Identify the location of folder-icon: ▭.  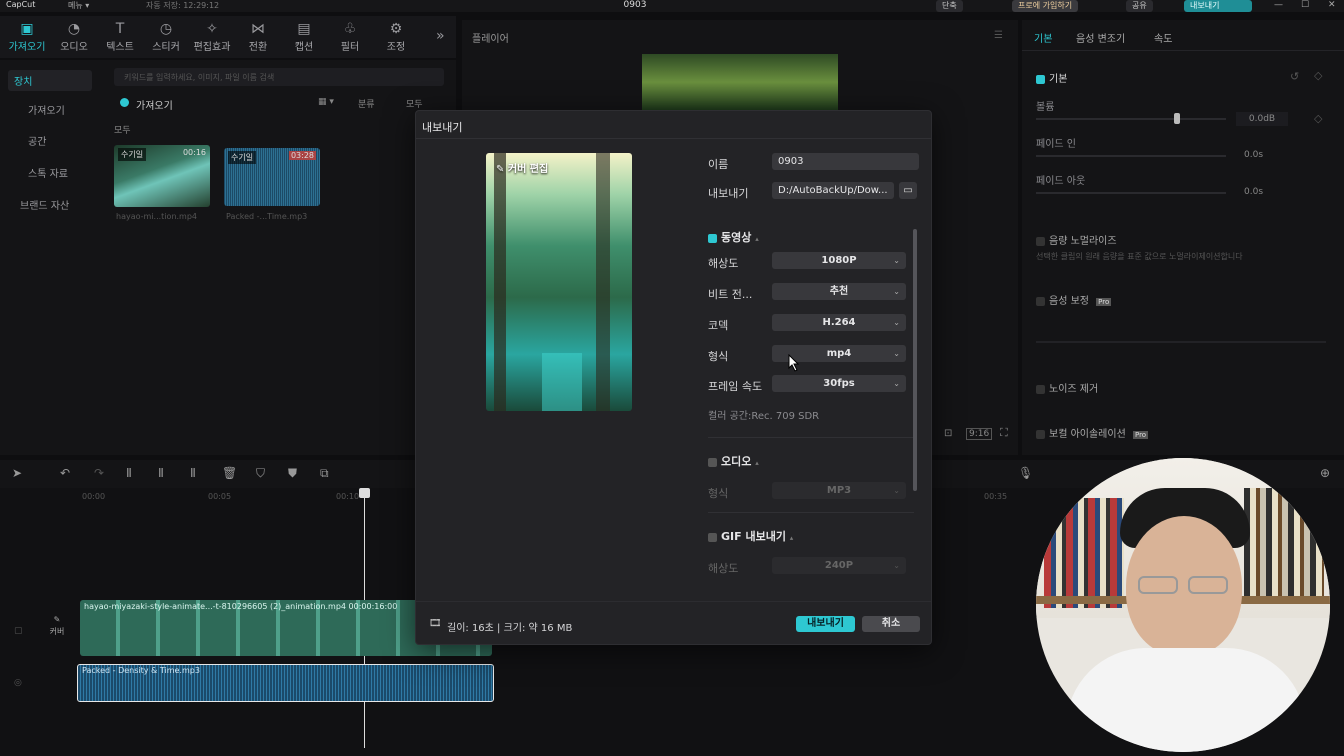
(908, 190).